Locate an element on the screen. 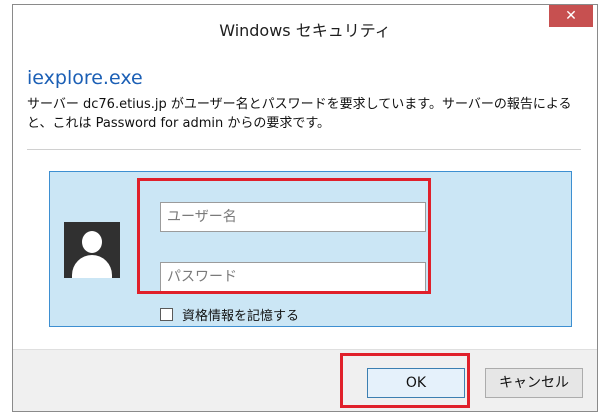 This screenshot has width=602, height=416. close-icon: ✕ is located at coordinates (571, 16).